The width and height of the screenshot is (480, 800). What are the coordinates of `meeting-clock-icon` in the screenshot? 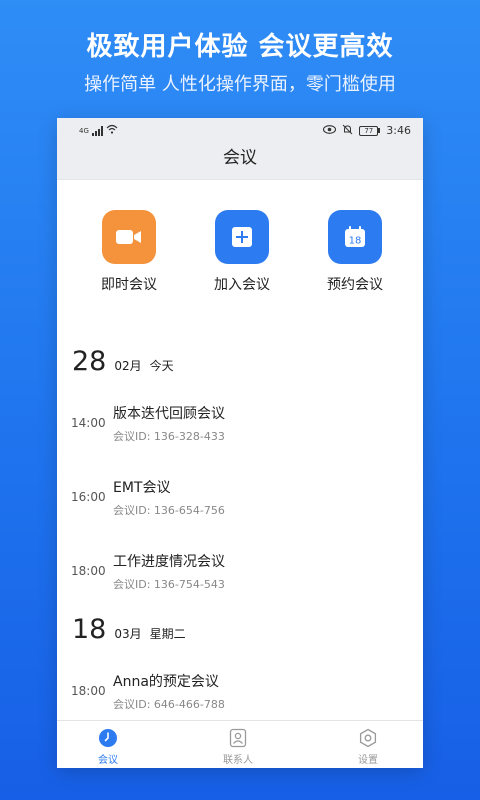 It's located at (108, 738).